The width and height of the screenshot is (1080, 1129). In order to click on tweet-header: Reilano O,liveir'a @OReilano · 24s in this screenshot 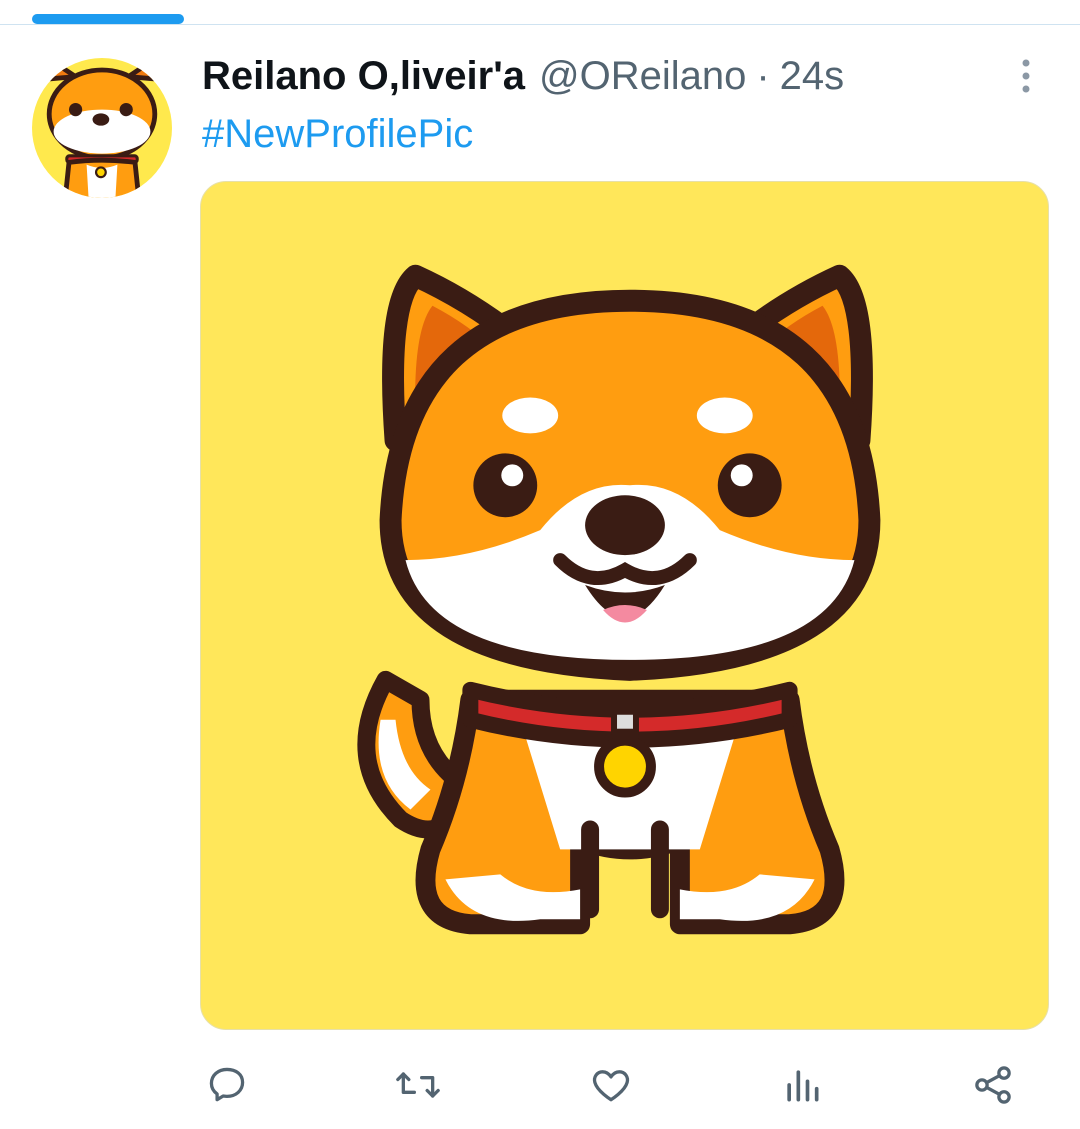, I will do `click(581, 79)`.